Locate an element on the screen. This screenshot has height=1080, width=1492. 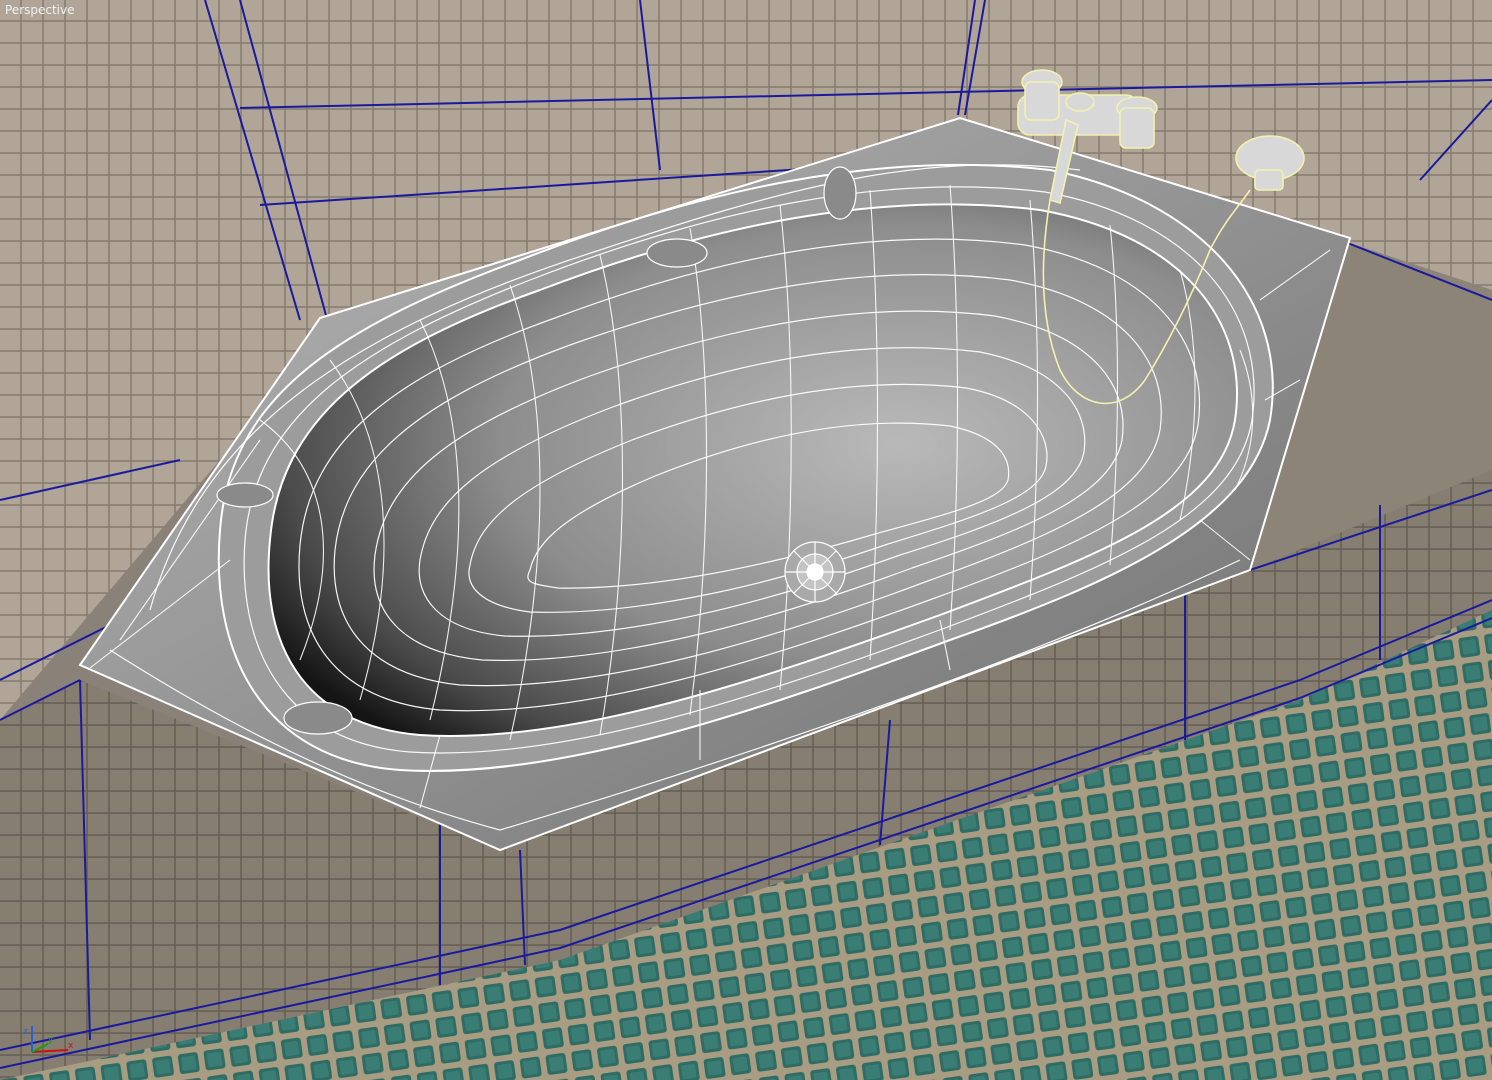
axis-gizmo: z x y is located at coordinates (48, 1039).